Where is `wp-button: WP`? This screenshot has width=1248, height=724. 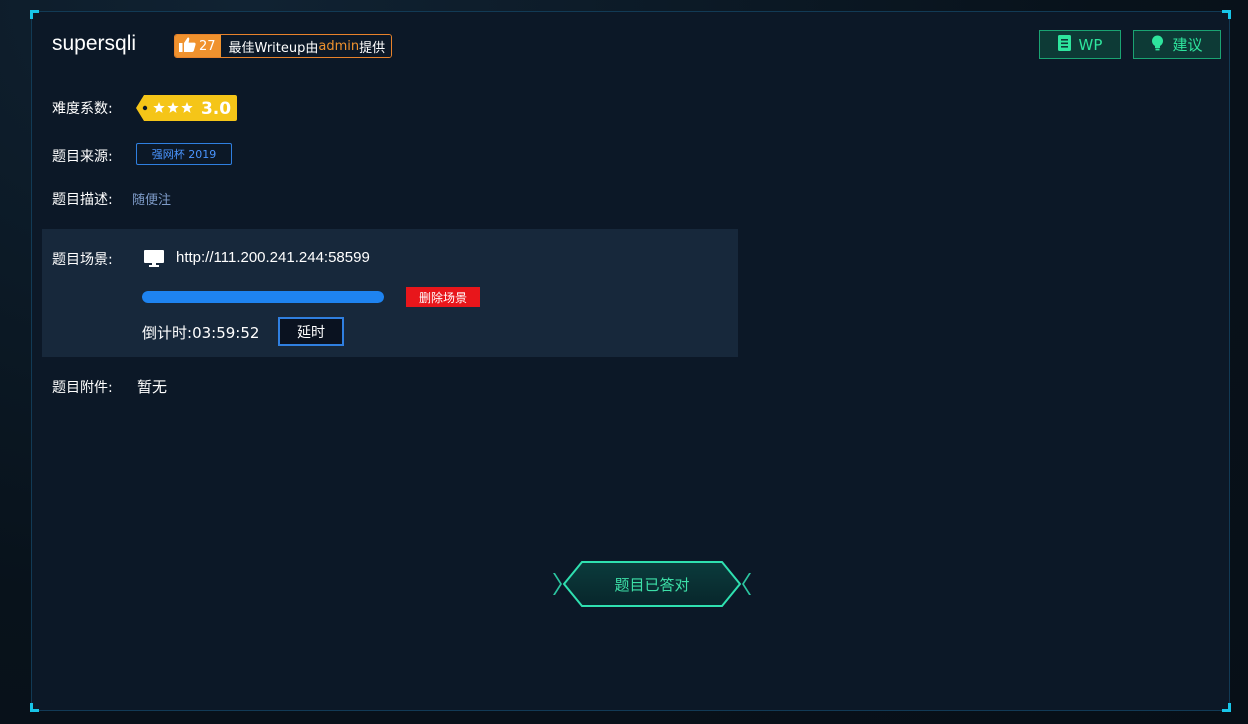 wp-button: WP is located at coordinates (1080, 44).